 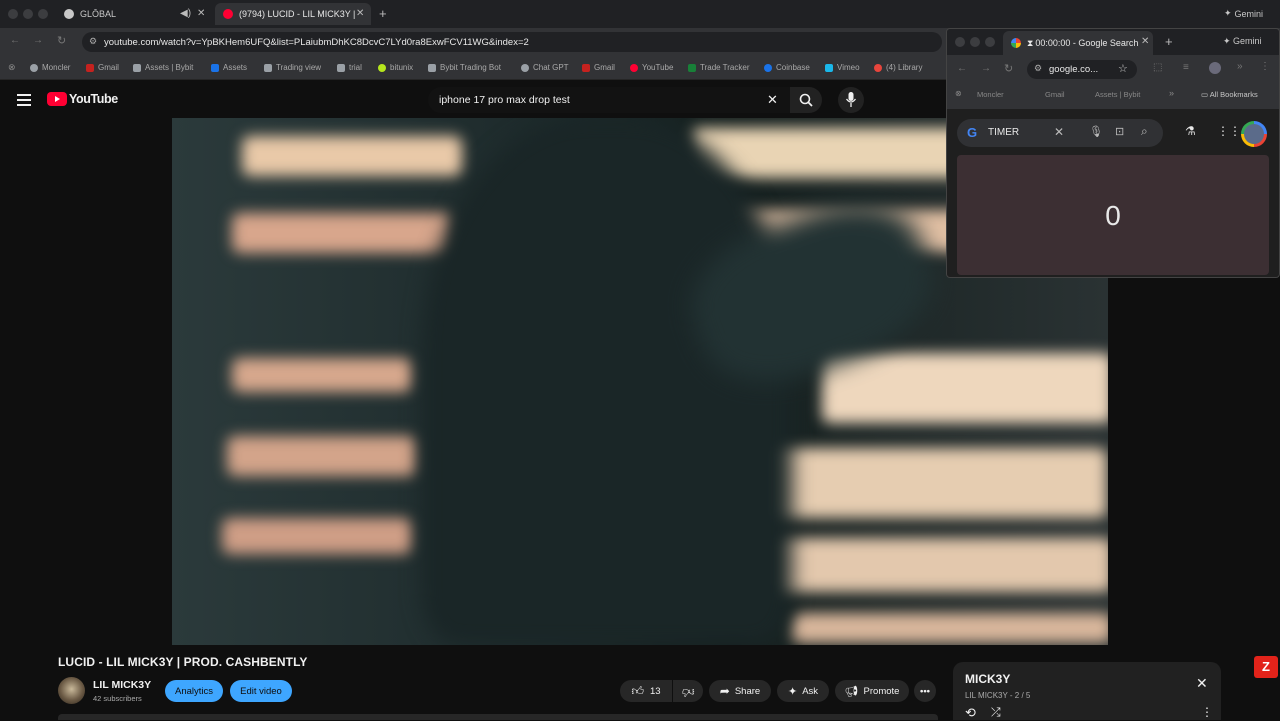 I want to click on tab-google-search: ⧗ 00:00:00 - Google Search, so click(x=1078, y=43).